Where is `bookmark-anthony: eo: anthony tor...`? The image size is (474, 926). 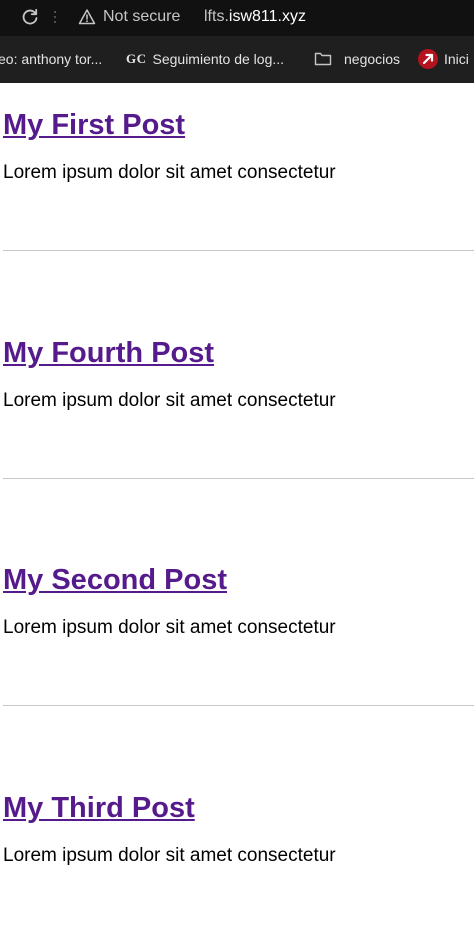
bookmark-anthony: eo: anthony tor... is located at coordinates (51, 59).